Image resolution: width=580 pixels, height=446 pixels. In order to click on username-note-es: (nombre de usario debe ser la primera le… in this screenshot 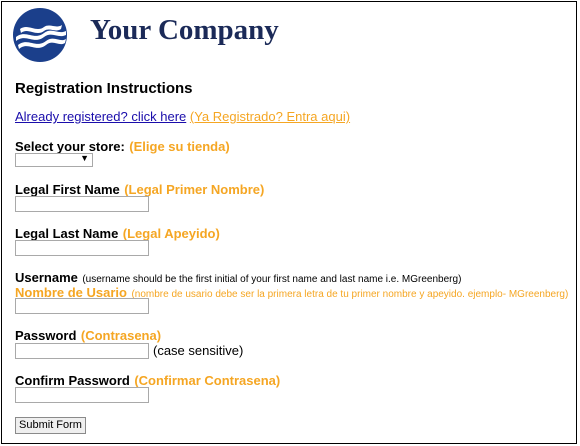, I will do `click(350, 294)`.